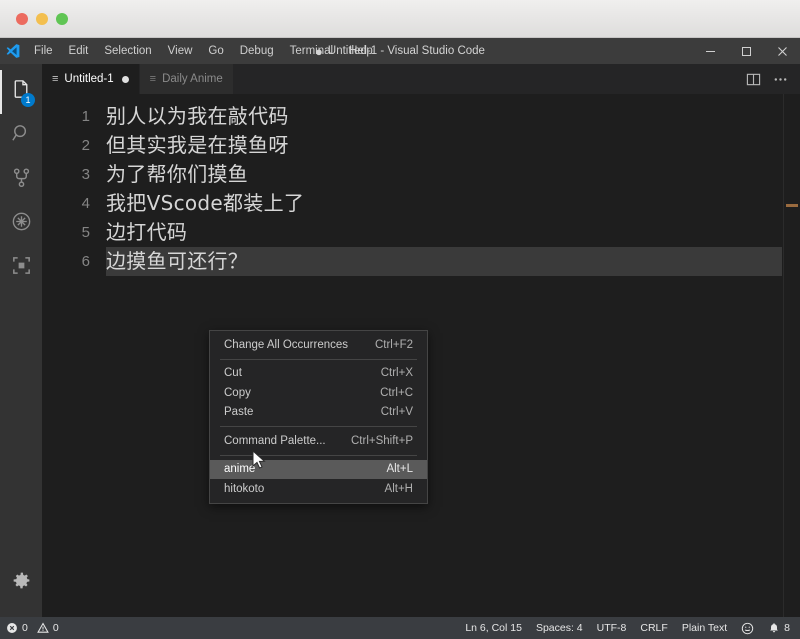 Image resolution: width=800 pixels, height=639 pixels. I want to click on tab-dirty-dot, so click(125, 79).